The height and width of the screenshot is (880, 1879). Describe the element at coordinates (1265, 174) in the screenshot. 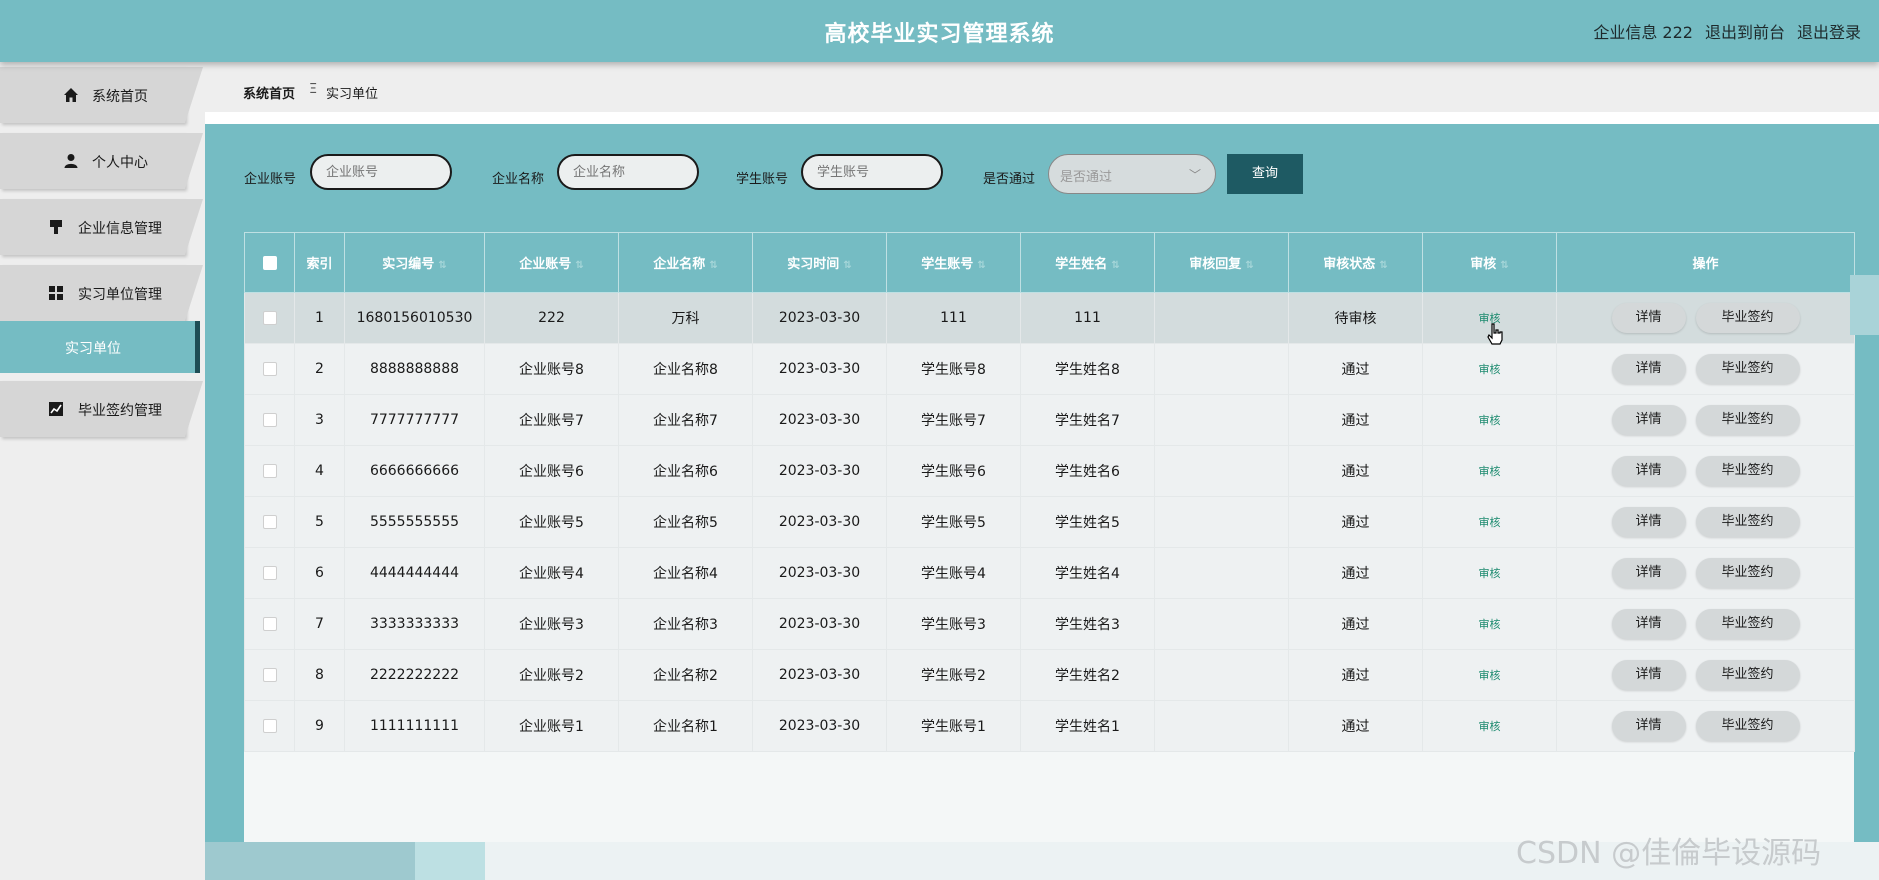

I see `query-button: 查询` at that location.